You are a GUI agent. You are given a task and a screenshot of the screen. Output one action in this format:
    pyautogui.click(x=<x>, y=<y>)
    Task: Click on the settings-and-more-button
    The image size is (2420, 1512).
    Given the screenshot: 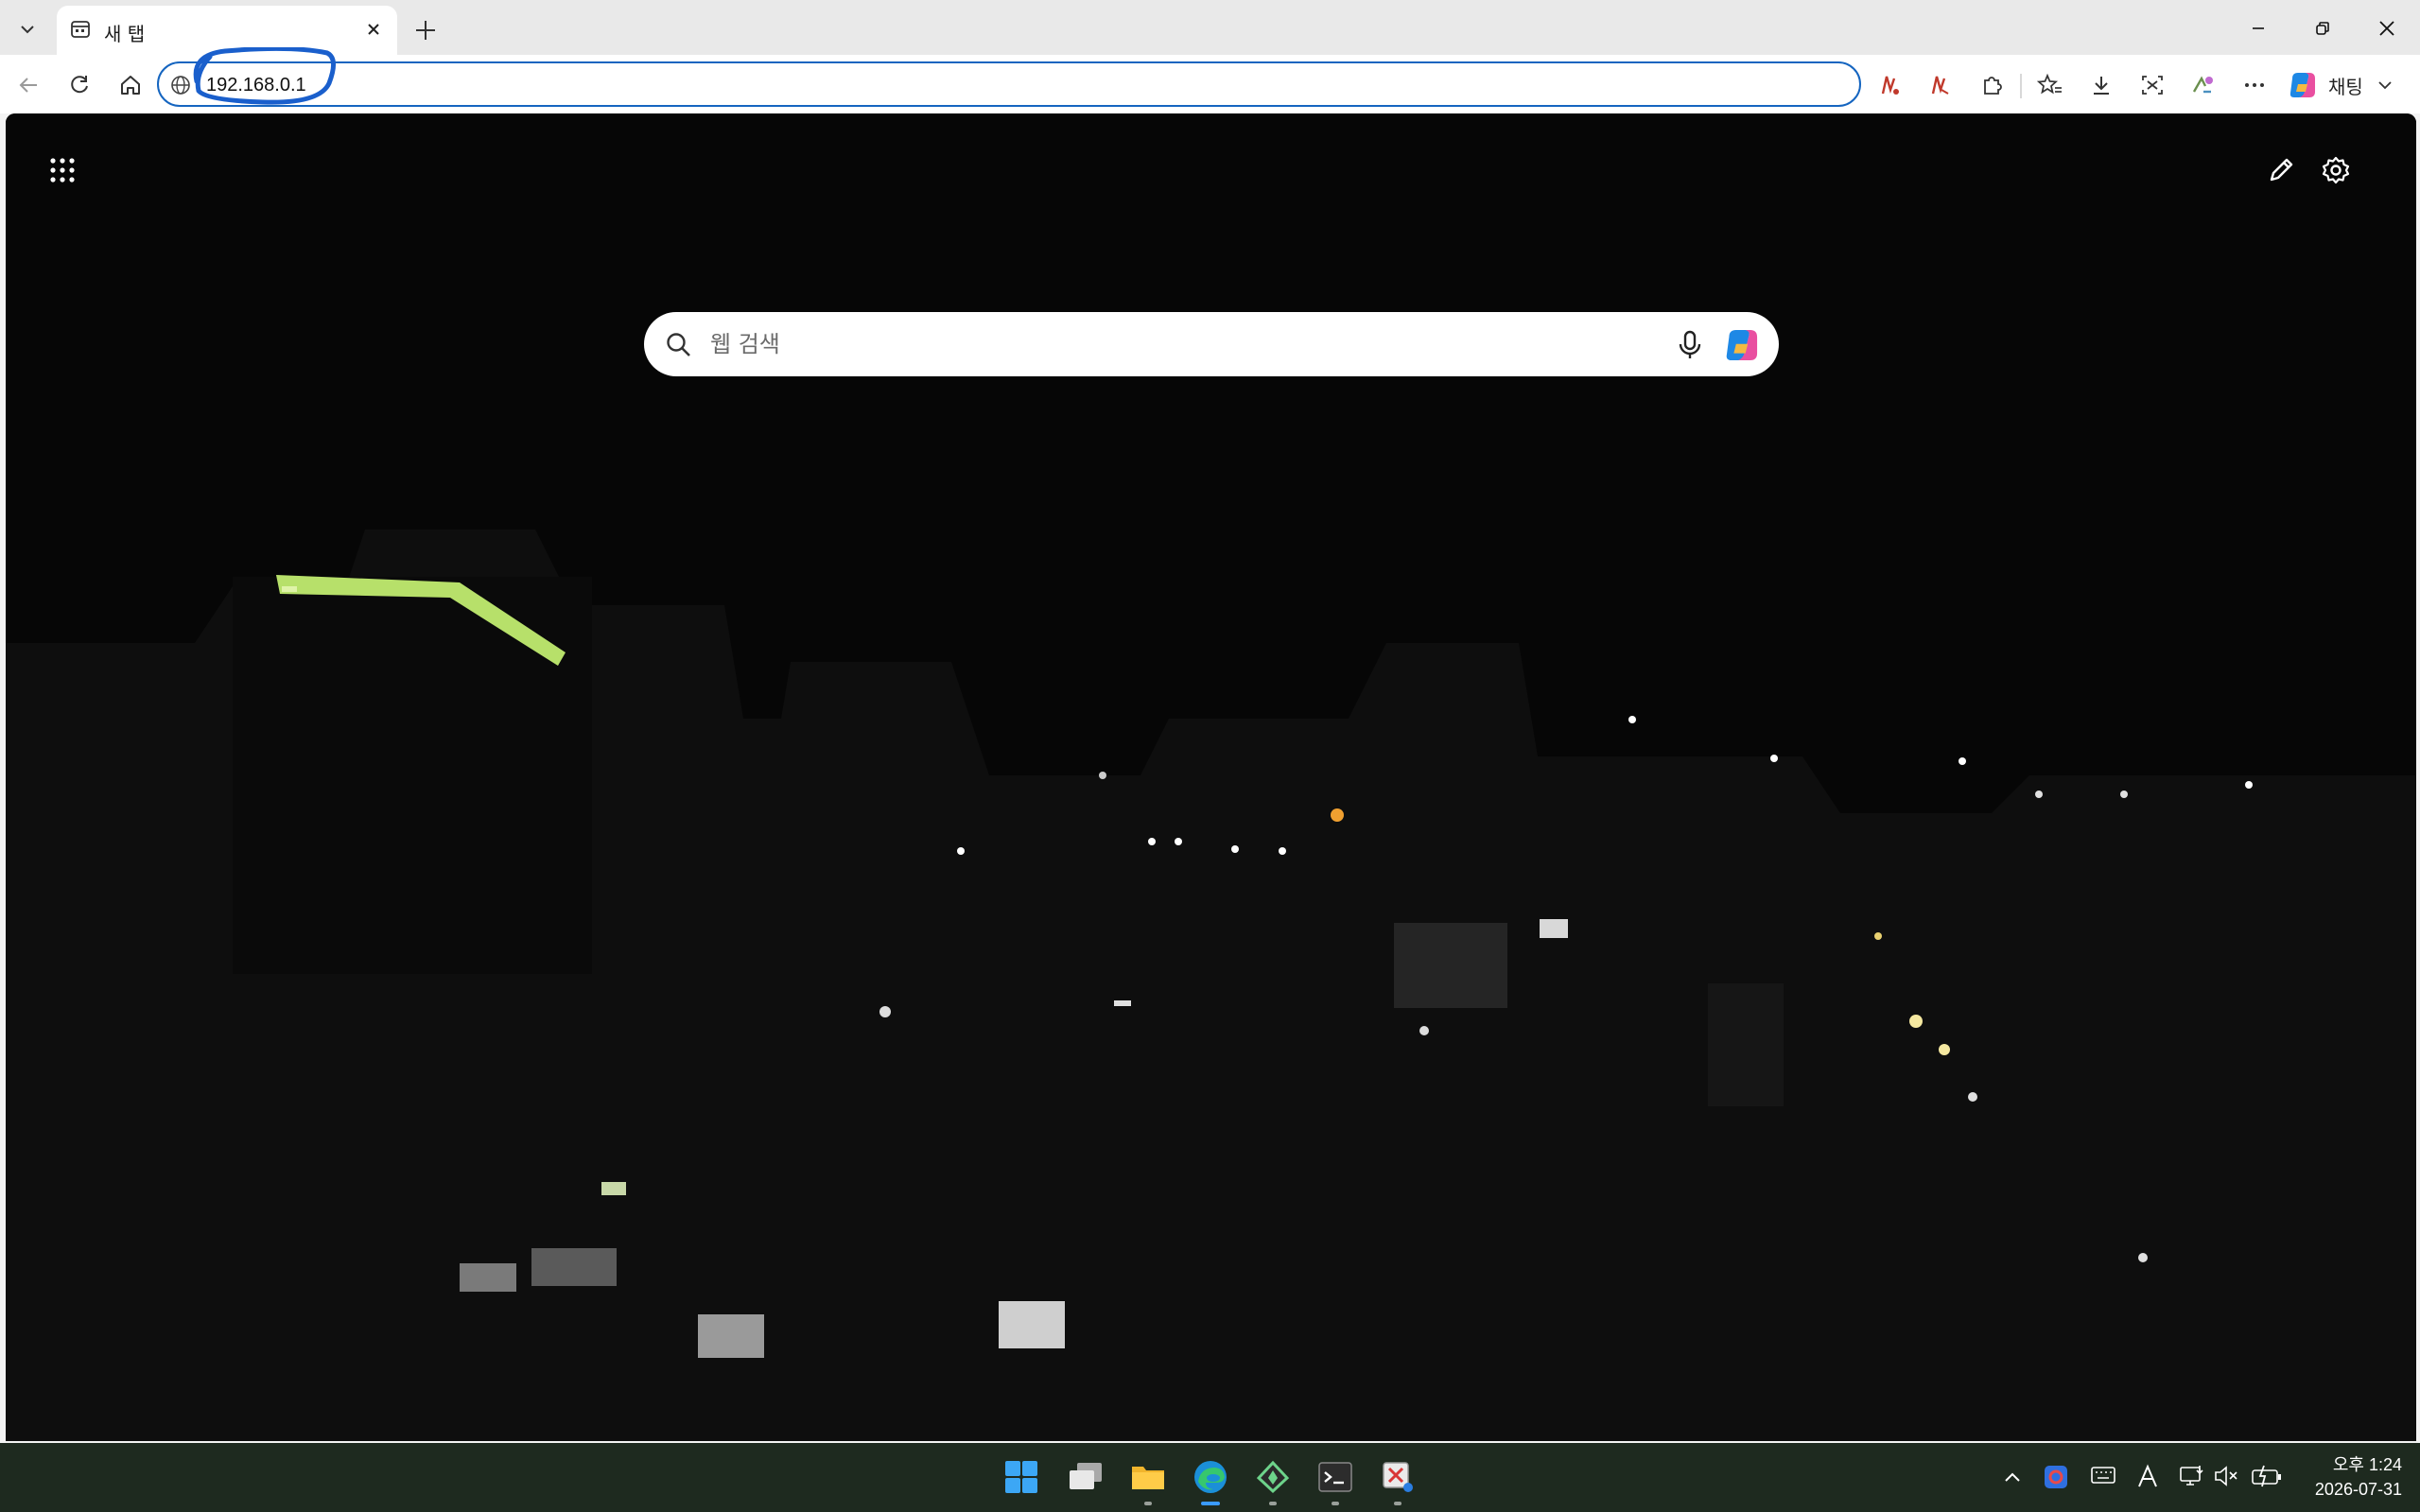 What is the action you would take?
    pyautogui.click(x=2255, y=85)
    